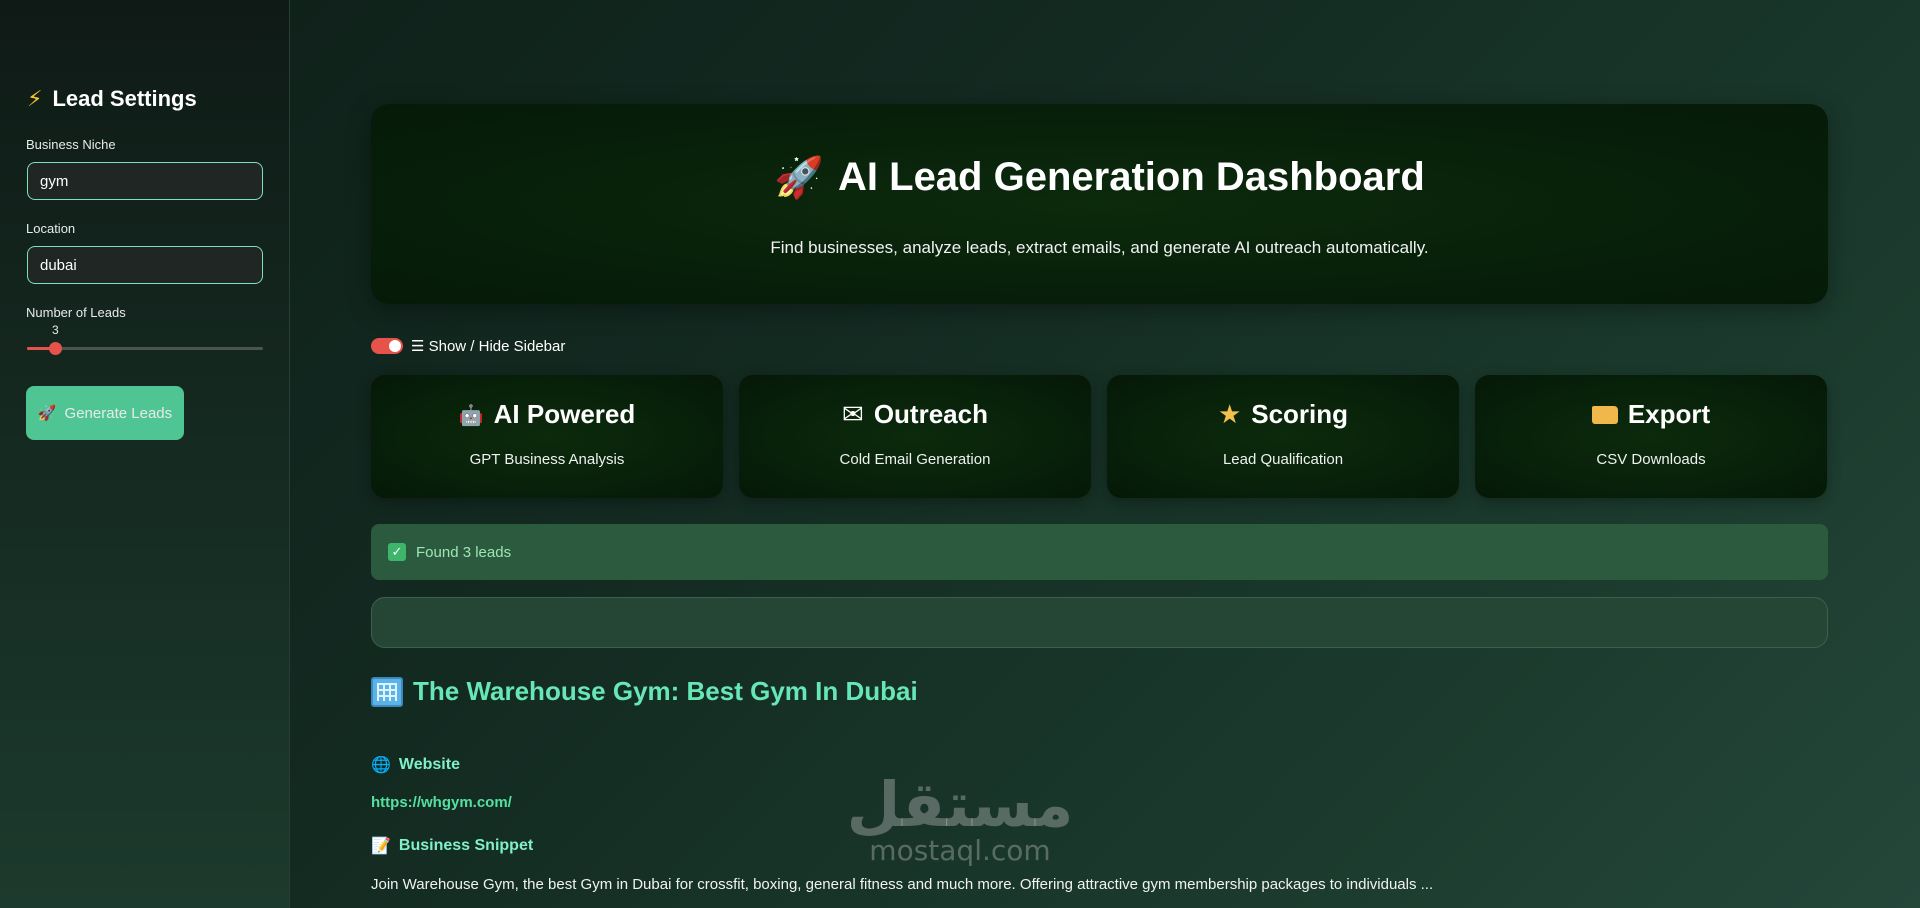  I want to click on website-link: https://whgym.com/, so click(441, 802).